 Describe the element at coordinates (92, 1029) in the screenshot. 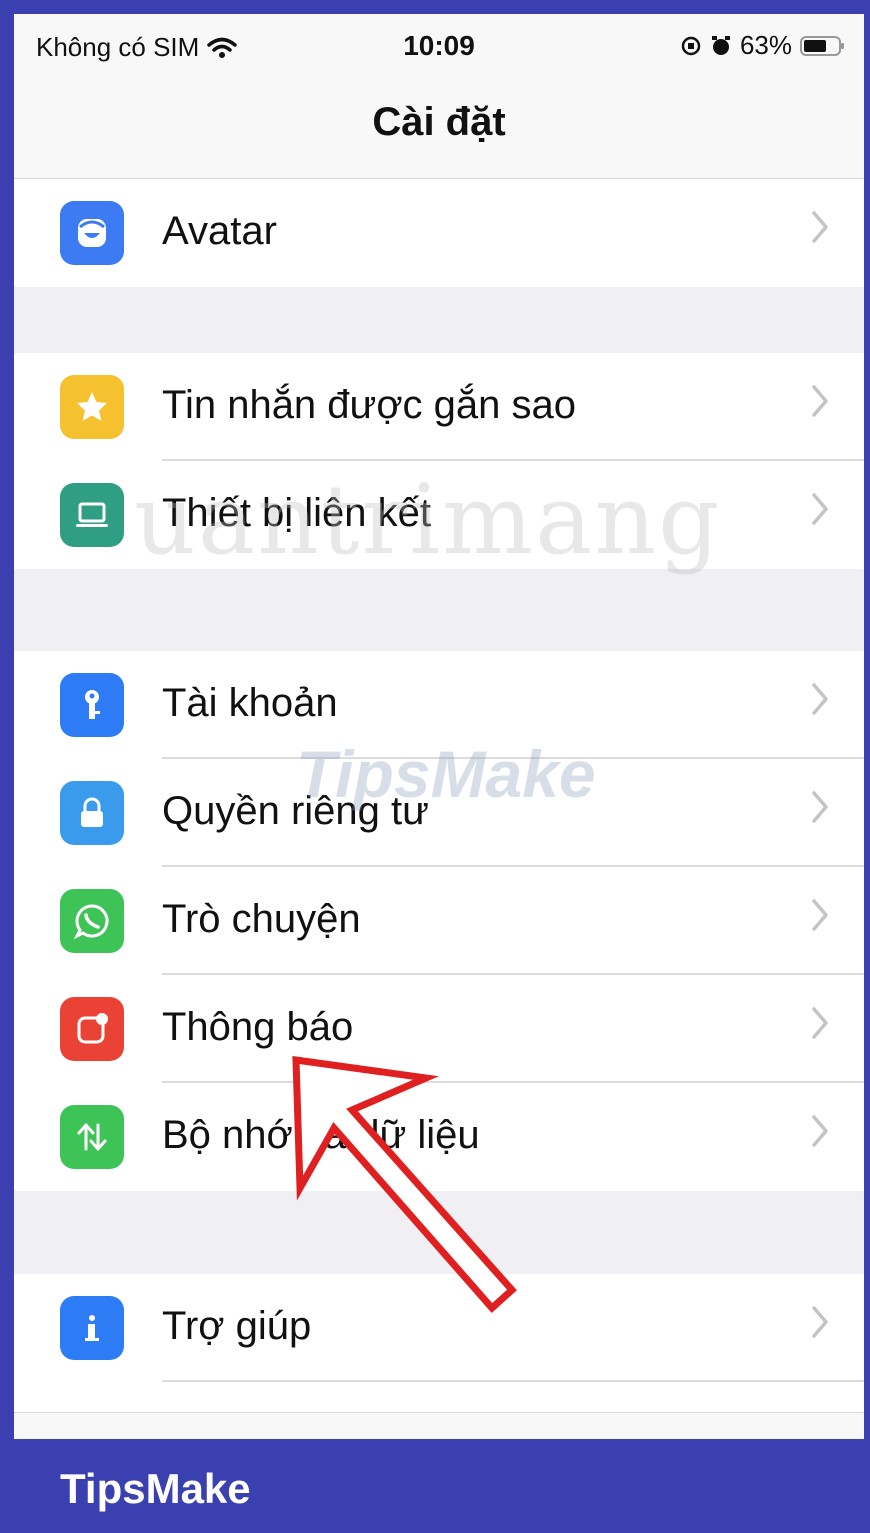

I see `notification-icon` at that location.